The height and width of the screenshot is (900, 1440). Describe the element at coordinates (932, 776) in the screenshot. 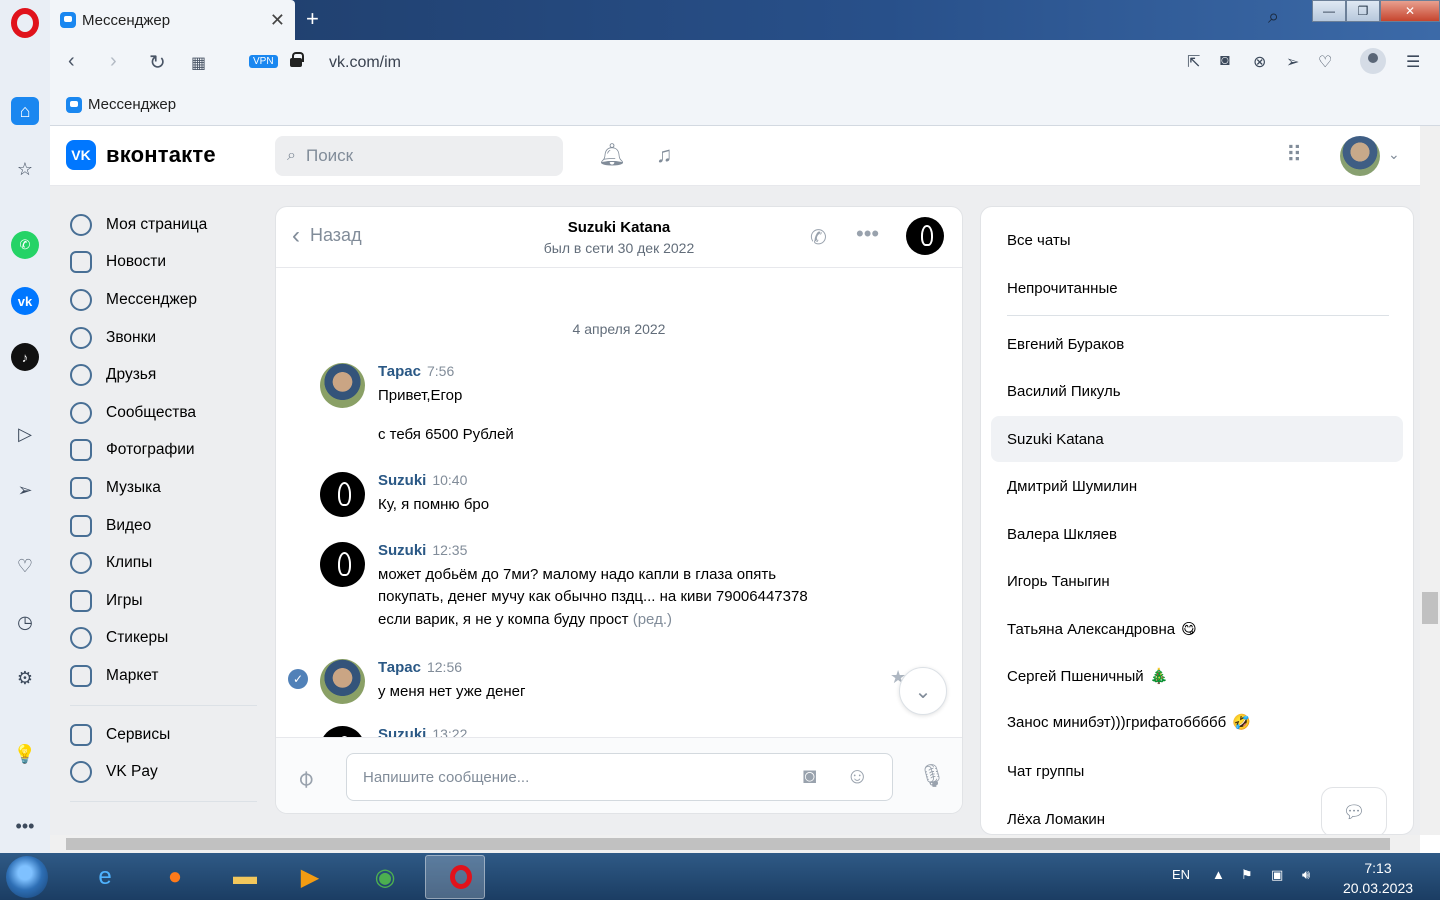

I see `microphone-icon: 🎙︎` at that location.